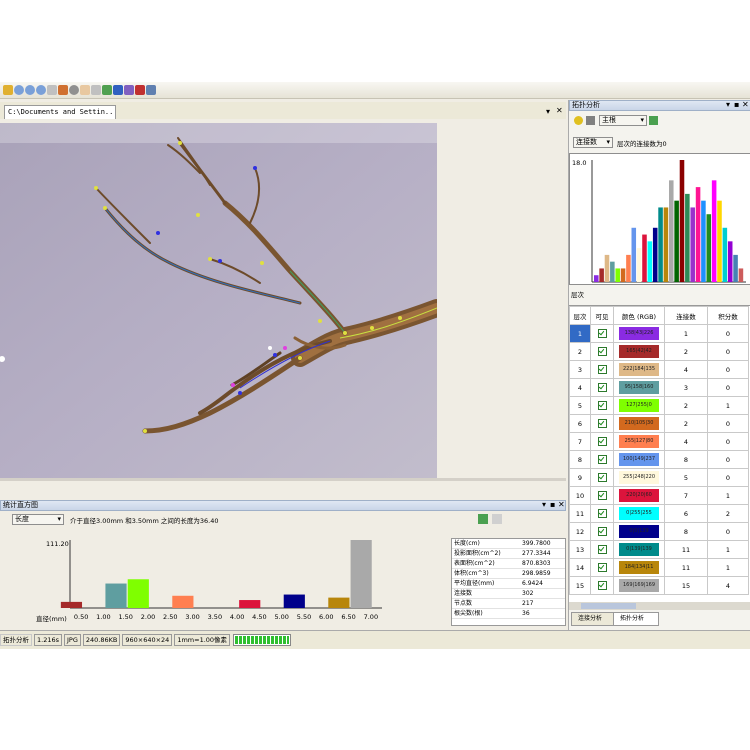 Image resolution: width=750 pixels, height=750 pixels. What do you see at coordinates (508, 574) in the screenshot?
I see `stat-row: 体积(cm^3) 298.9859` at bounding box center [508, 574].